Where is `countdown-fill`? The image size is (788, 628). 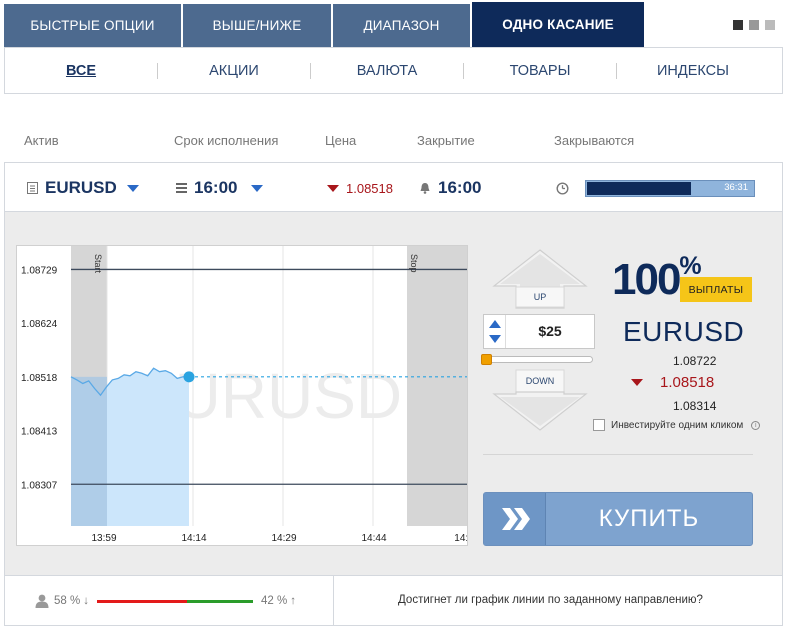 countdown-fill is located at coordinates (639, 188).